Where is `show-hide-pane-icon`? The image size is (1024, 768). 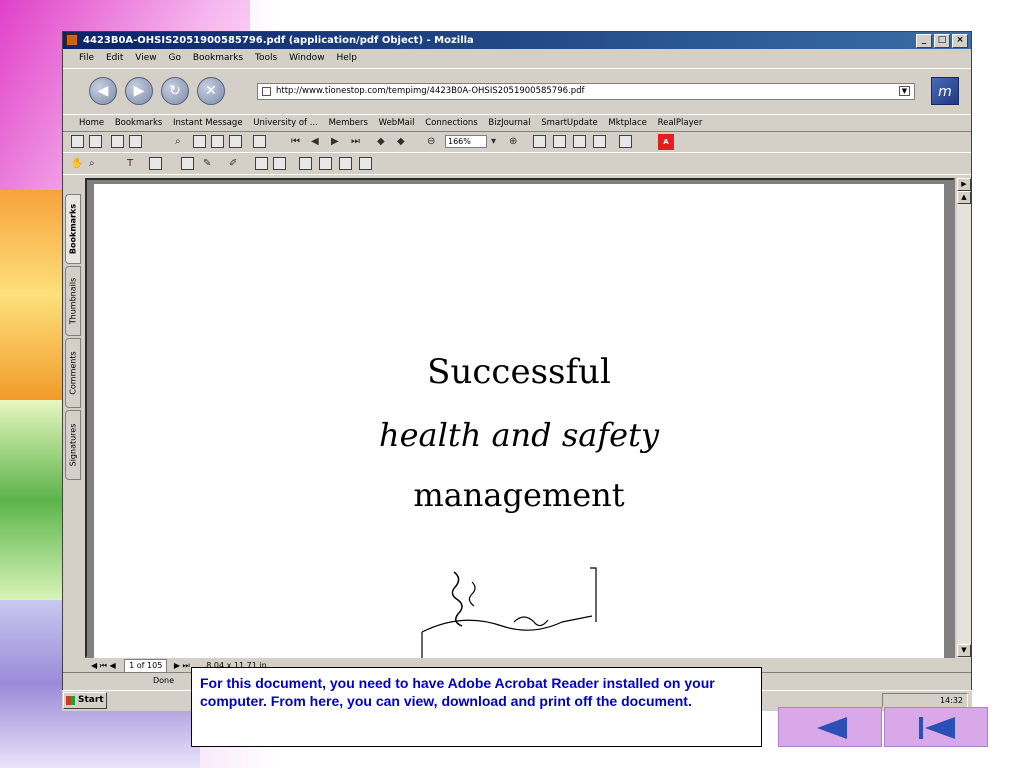
show-hide-pane-icon is located at coordinates (259, 141).